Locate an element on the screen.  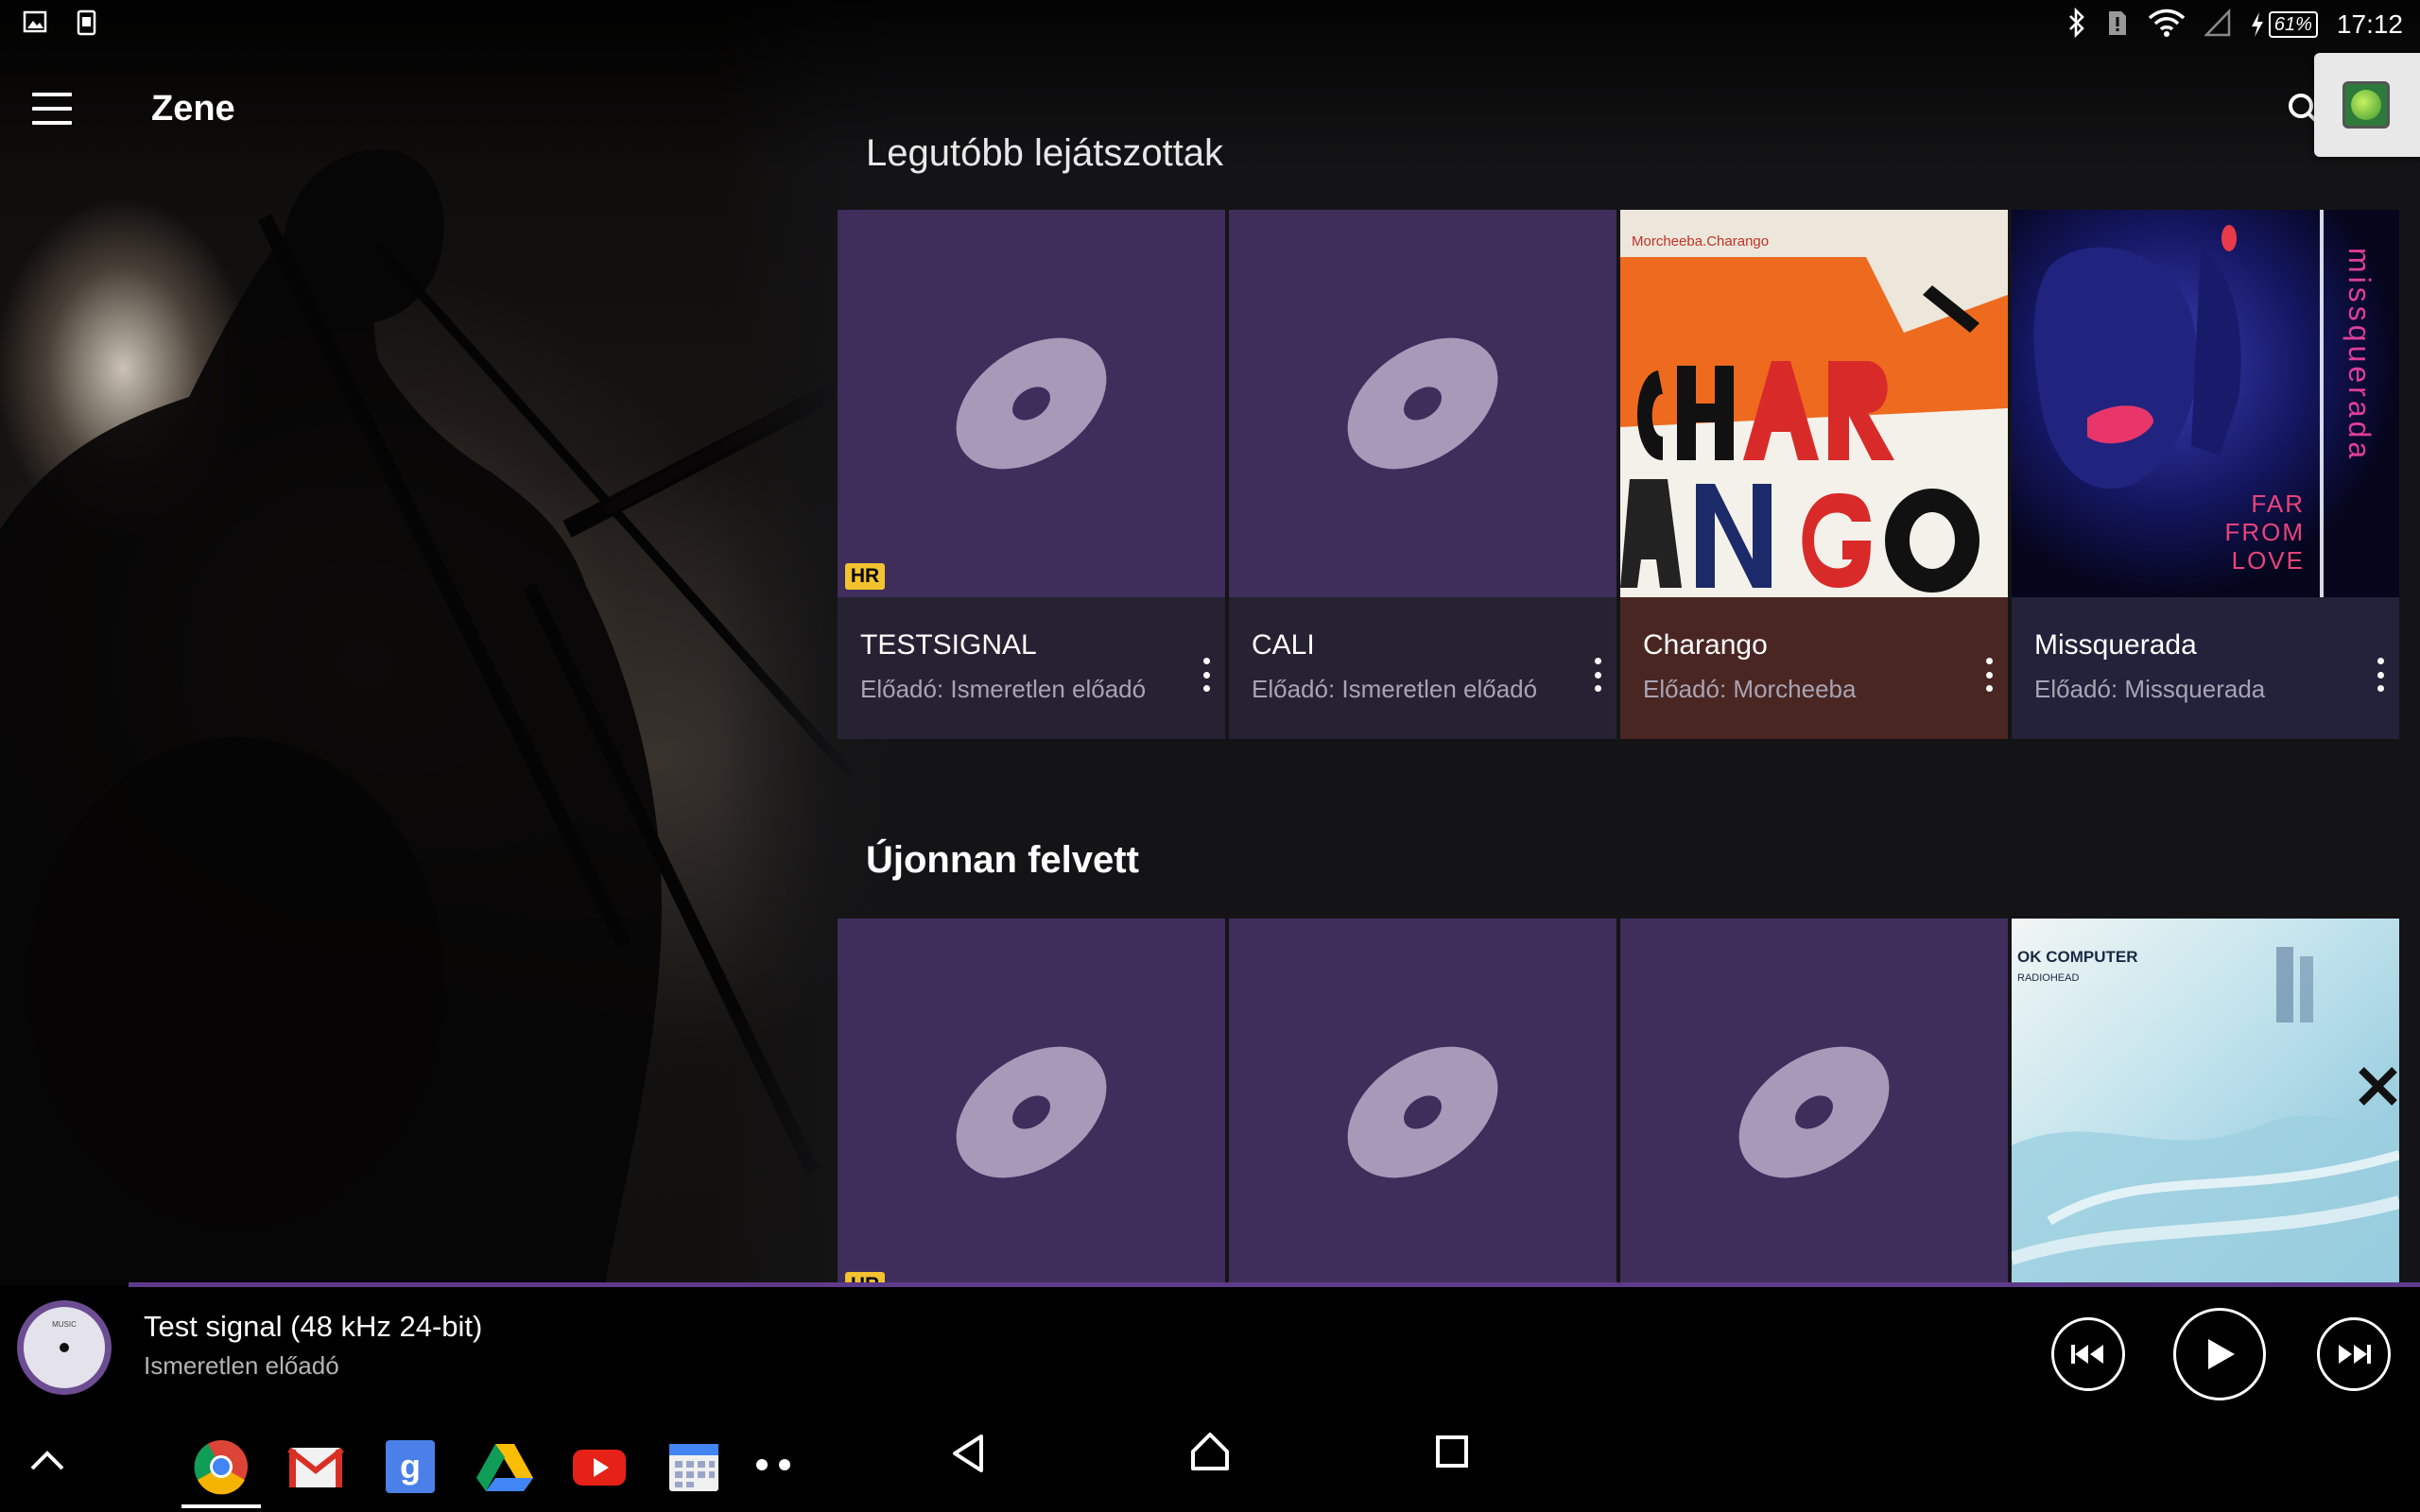
status-bar: 61% 17:12 is located at coordinates (1210, 24).